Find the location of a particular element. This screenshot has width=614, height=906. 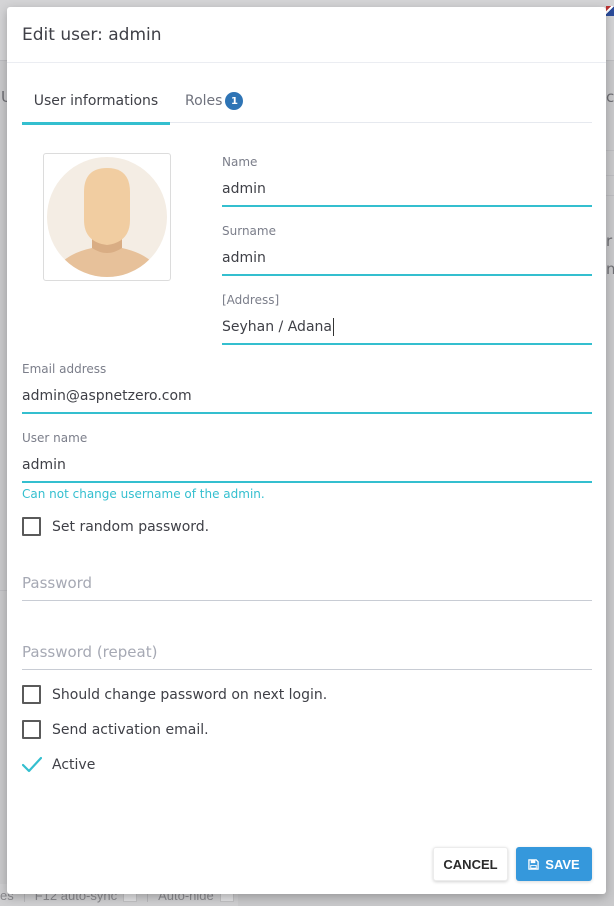

username-field: User name is located at coordinates (307, 457).